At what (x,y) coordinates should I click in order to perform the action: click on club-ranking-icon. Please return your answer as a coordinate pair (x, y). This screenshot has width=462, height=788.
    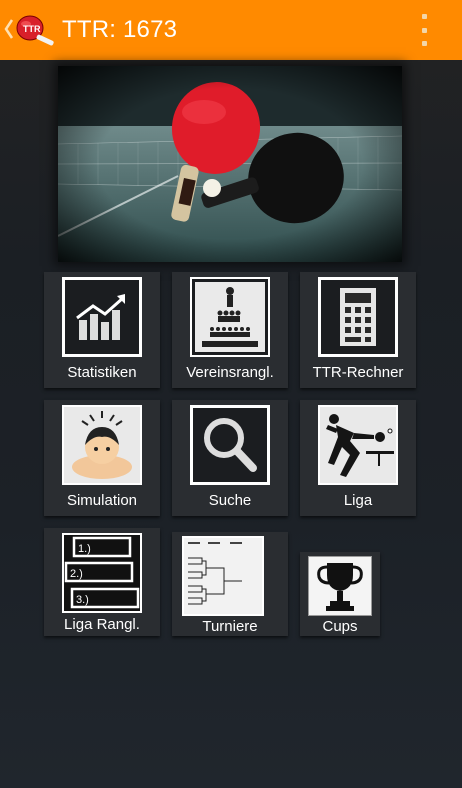
    Looking at the image, I should click on (230, 317).